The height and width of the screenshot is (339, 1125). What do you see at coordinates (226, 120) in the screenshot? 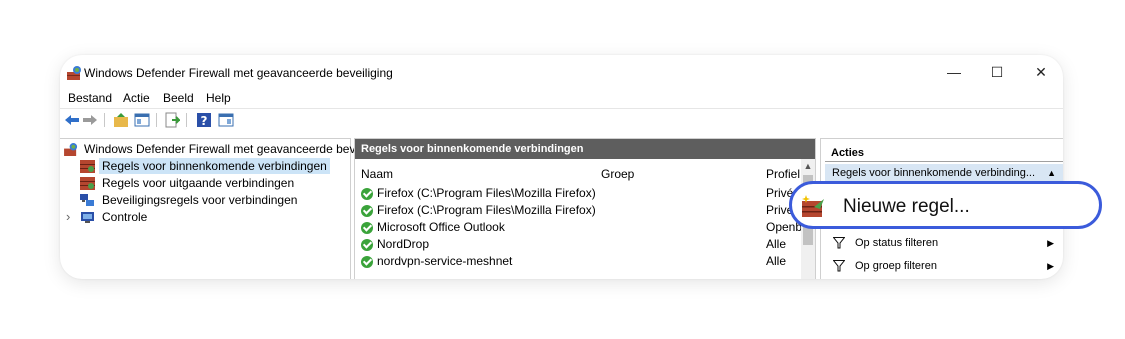
I see `show-hide-action-pane-icon` at bounding box center [226, 120].